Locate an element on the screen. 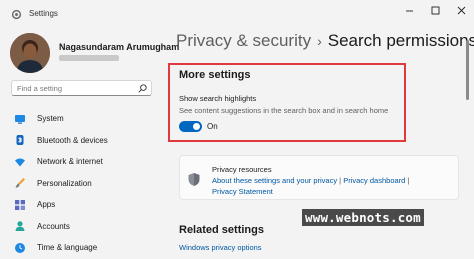 The image size is (474, 259). minimize-button is located at coordinates (409, 10).